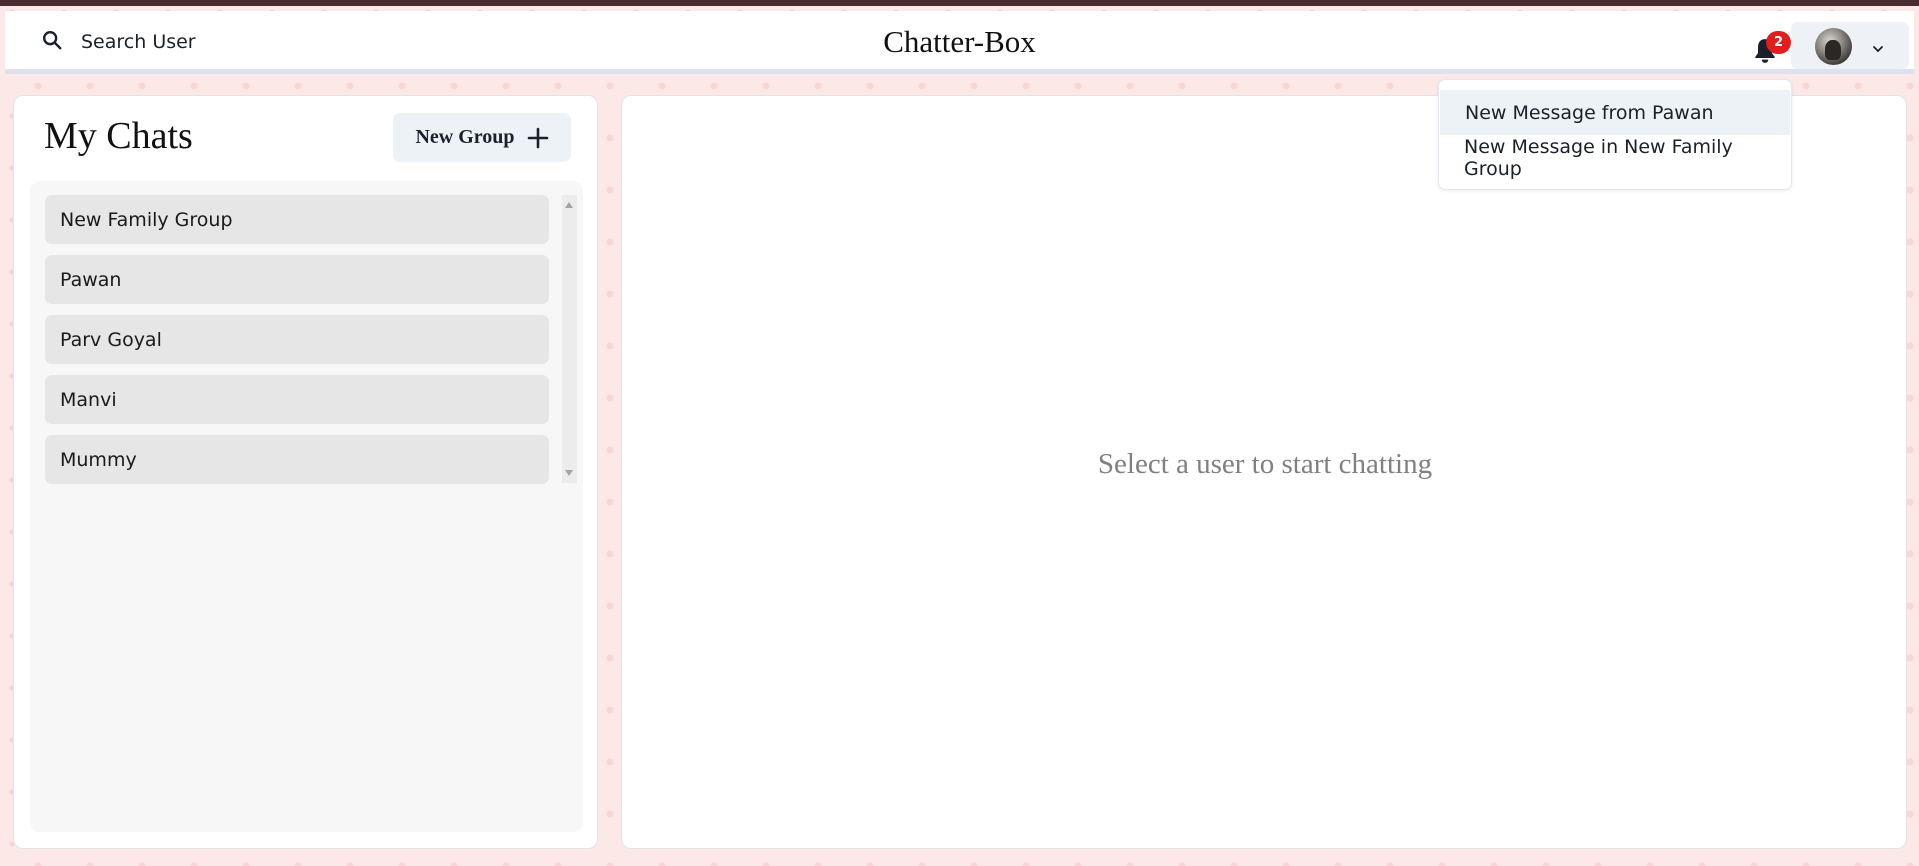  I want to click on notification-count-badge: 2, so click(1778, 42).